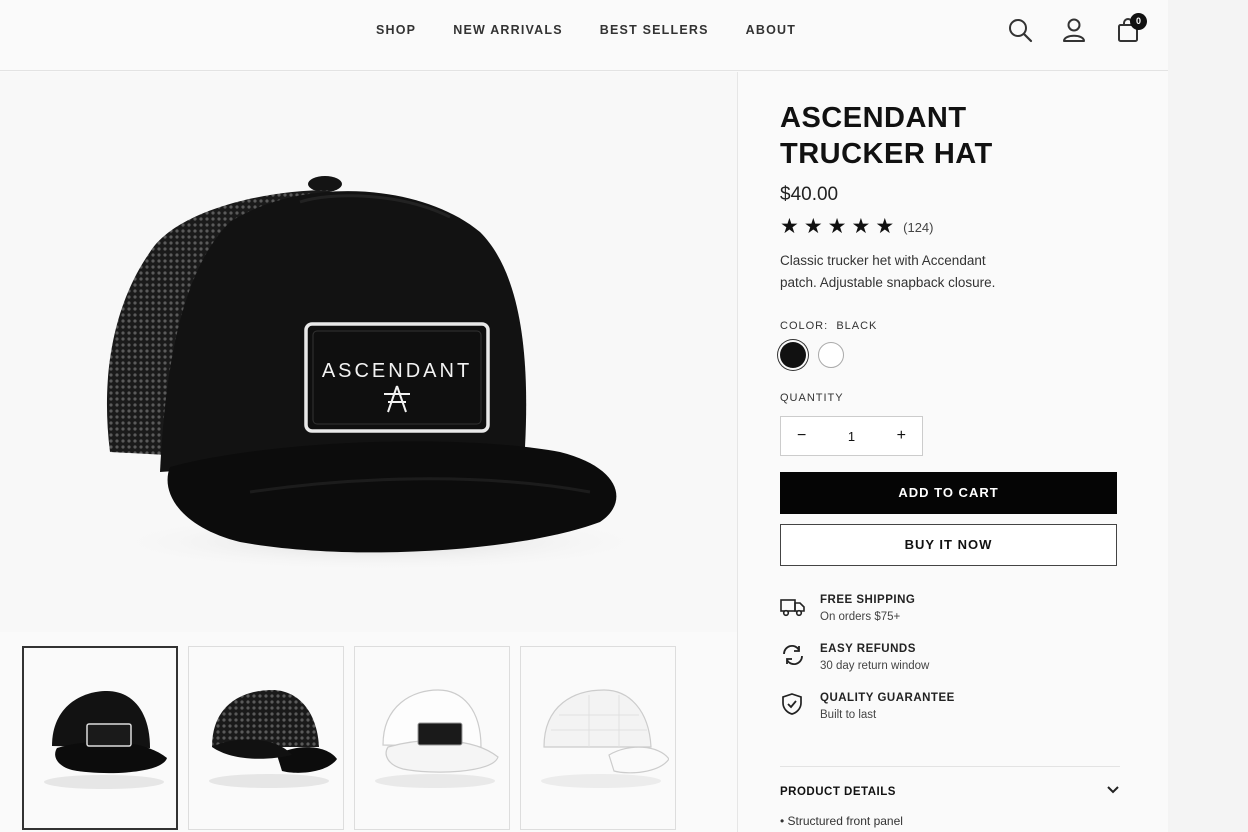 This screenshot has height=832, width=1248. Describe the element at coordinates (950, 227) in the screenshot. I see `product-rating: ★ ★ ★ ★ ★ (124)` at that location.